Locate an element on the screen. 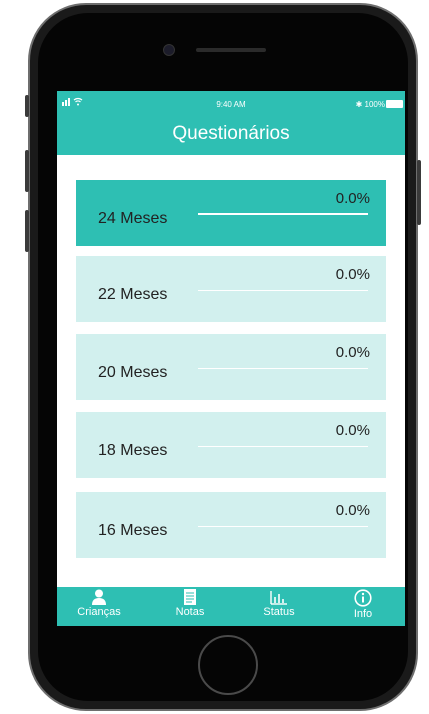  volume-down-button is located at coordinates (27, 231).